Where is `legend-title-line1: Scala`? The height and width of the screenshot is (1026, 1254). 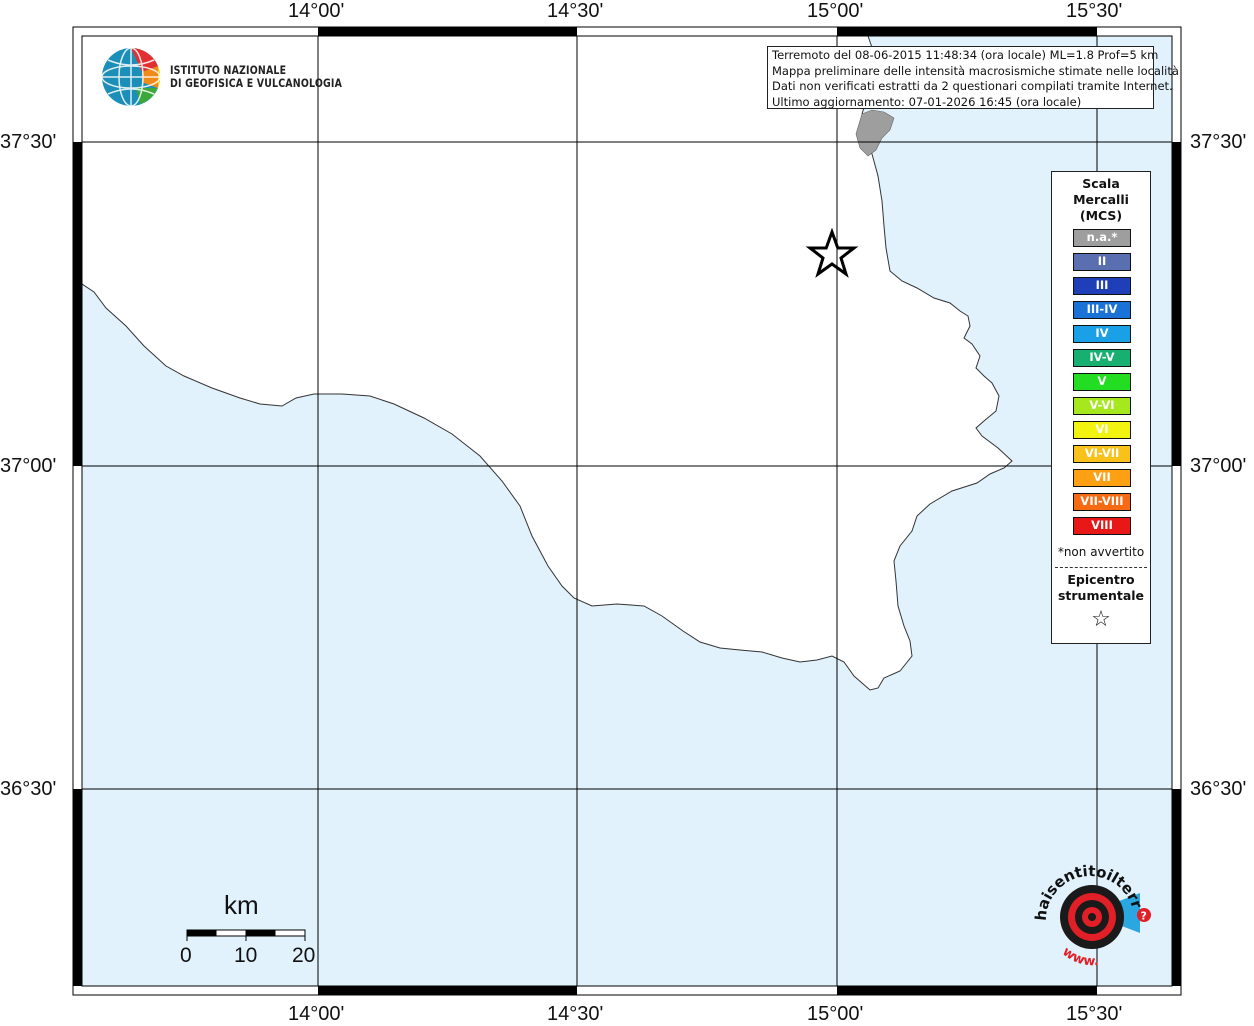 legend-title-line1: Scala is located at coordinates (1101, 183).